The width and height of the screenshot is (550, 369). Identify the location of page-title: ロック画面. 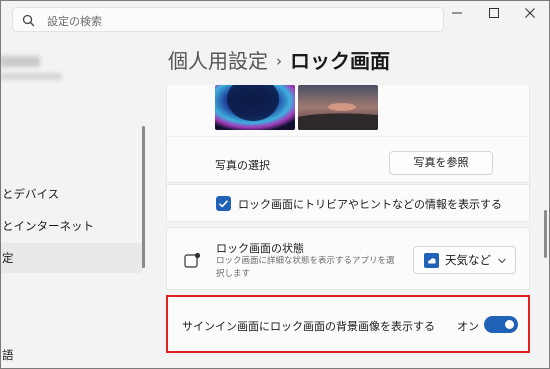
(340, 61).